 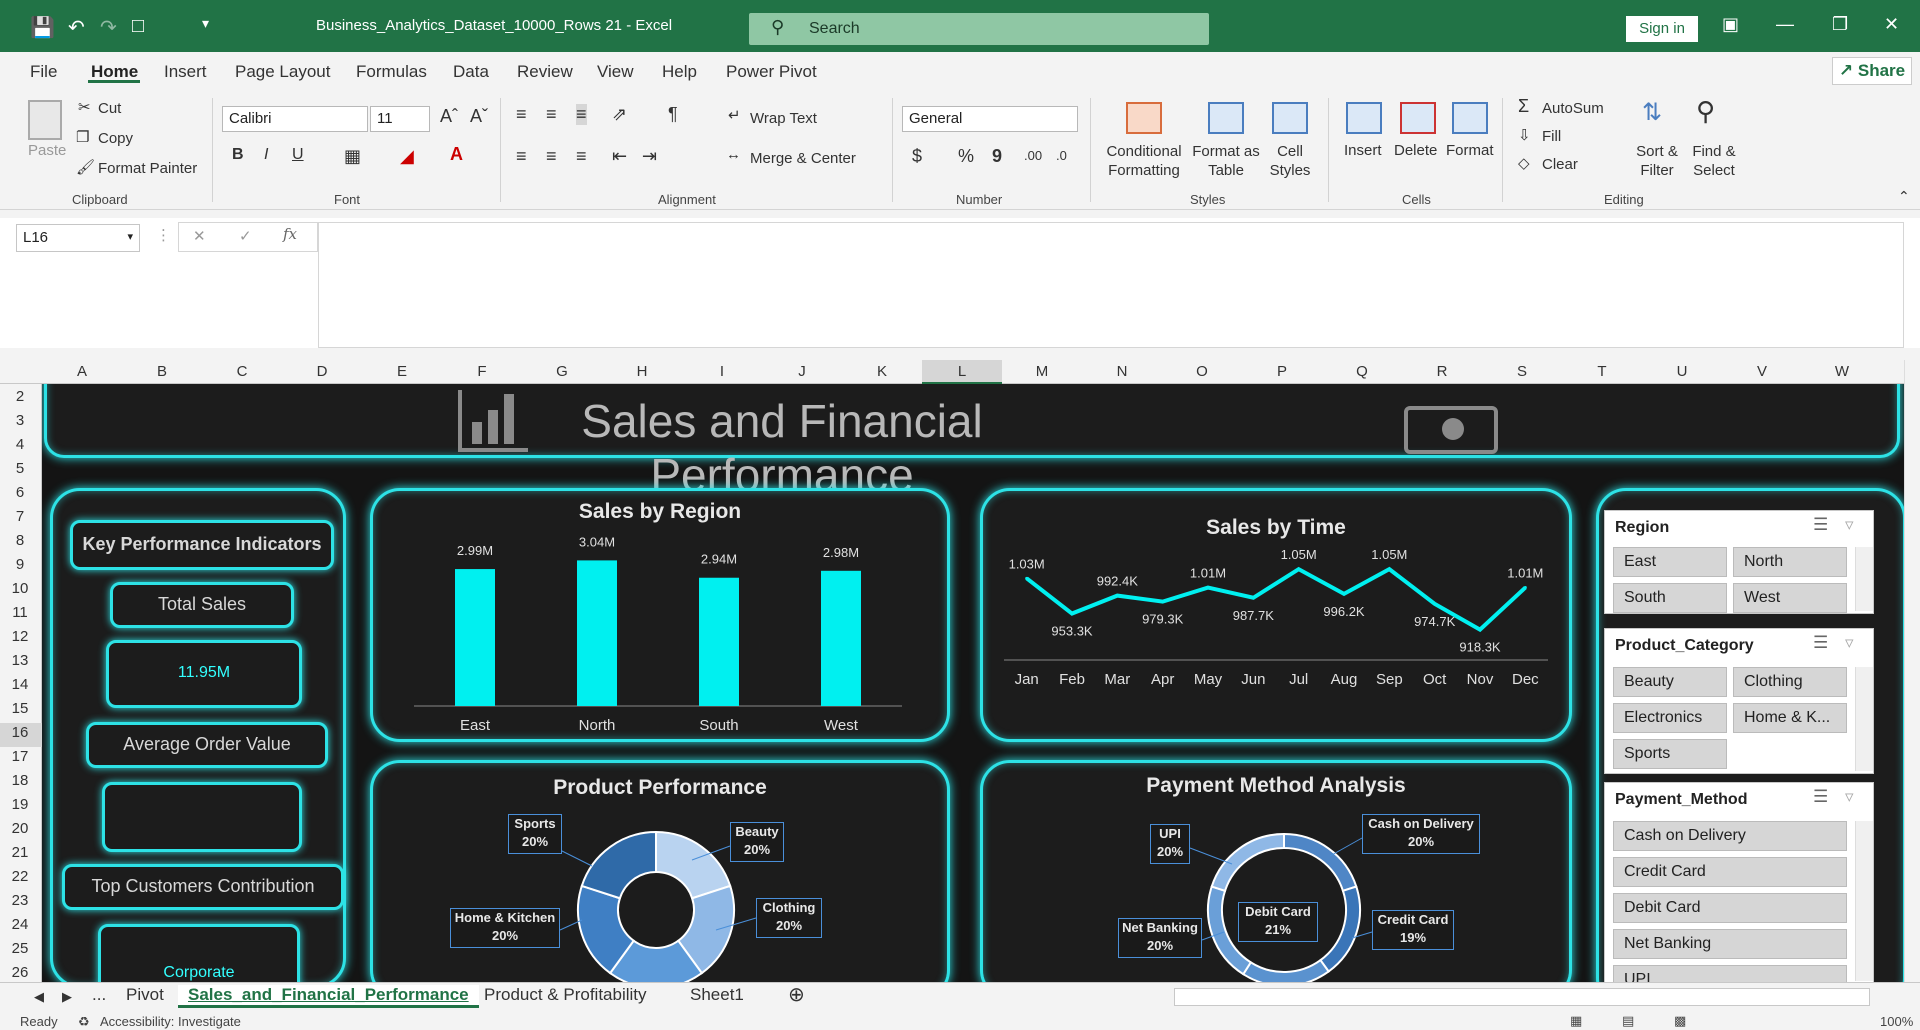 What do you see at coordinates (47, 150) in the screenshot?
I see `paste-button: Paste` at bounding box center [47, 150].